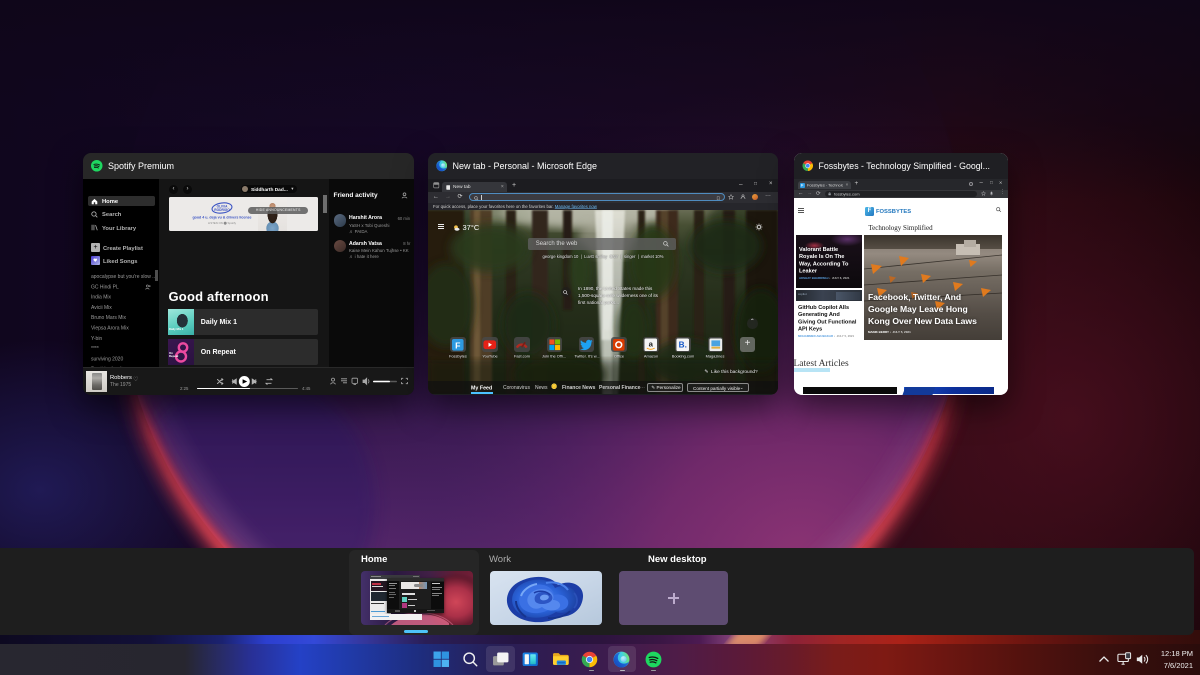 This screenshot has width=1200, height=675. What do you see at coordinates (651, 343) in the screenshot?
I see `svg-text: a` at bounding box center [651, 343].